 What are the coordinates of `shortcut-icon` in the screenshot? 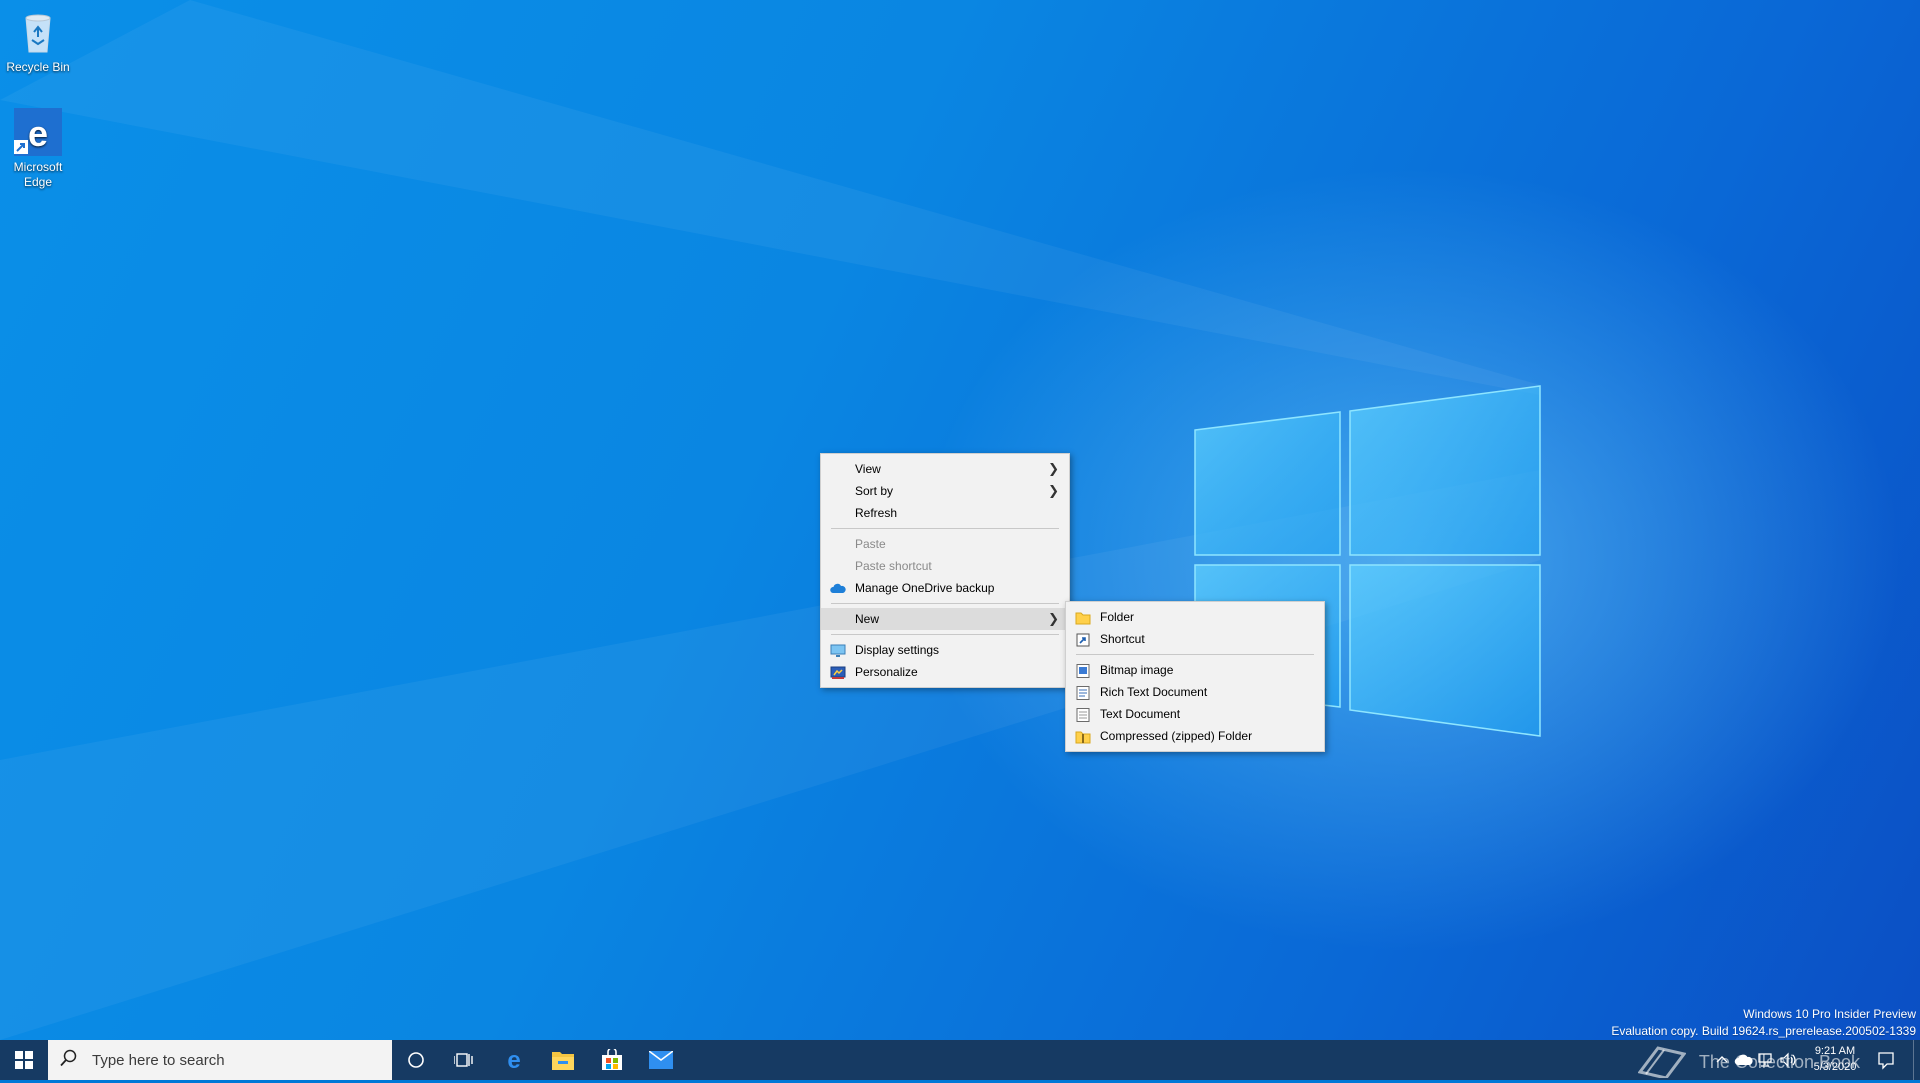 It's located at (1083, 639).